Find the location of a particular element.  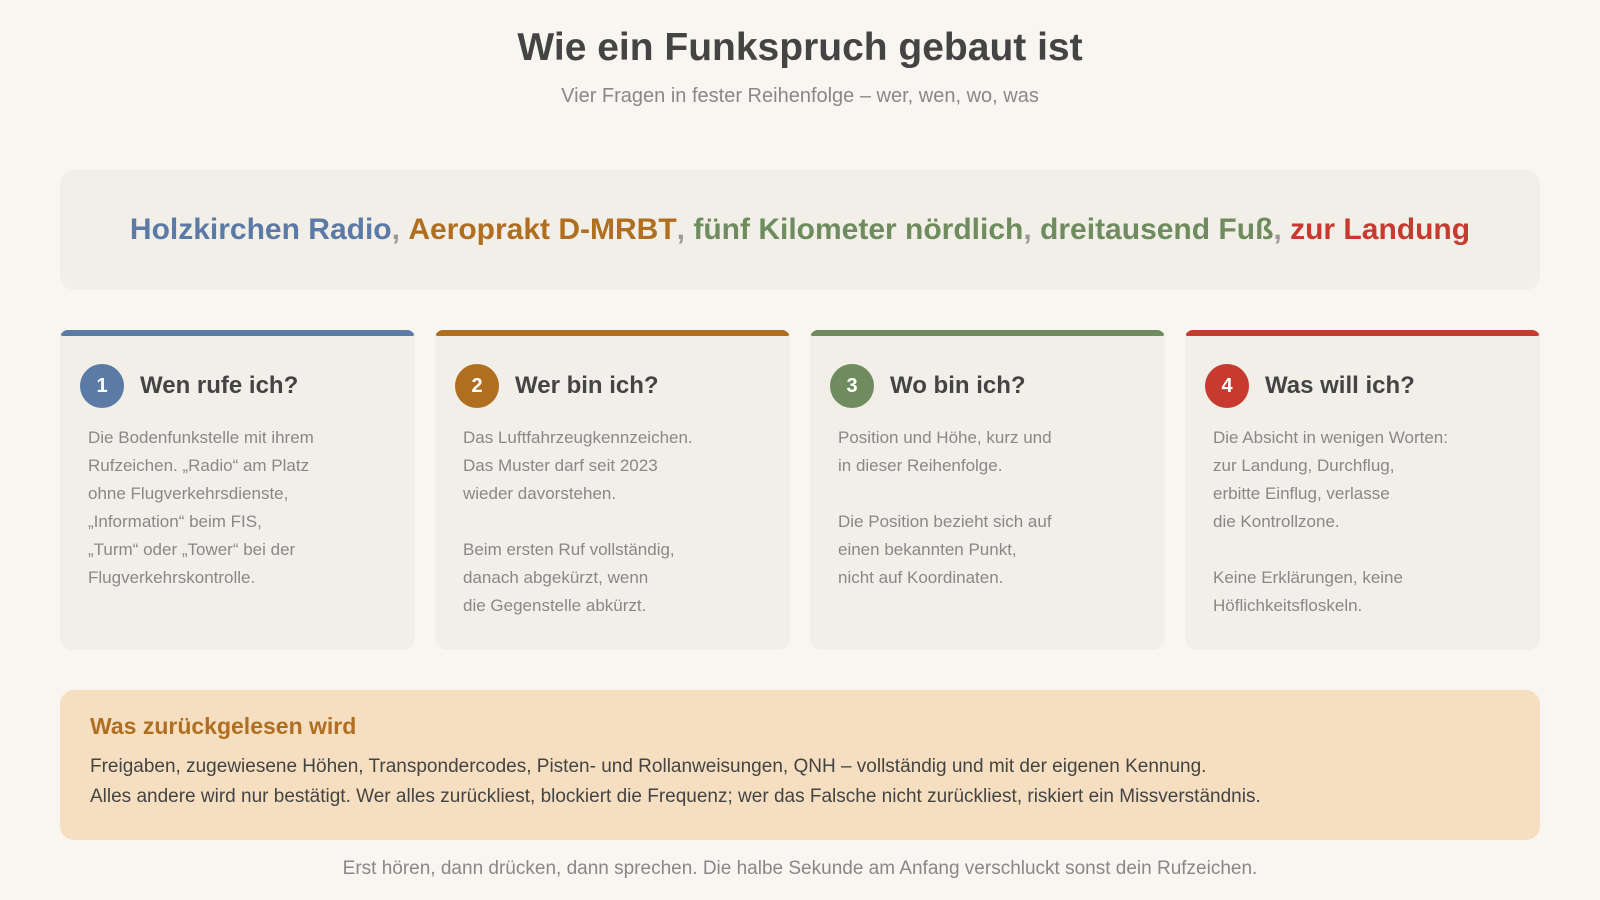

step-number-badge: 4 is located at coordinates (1227, 386).